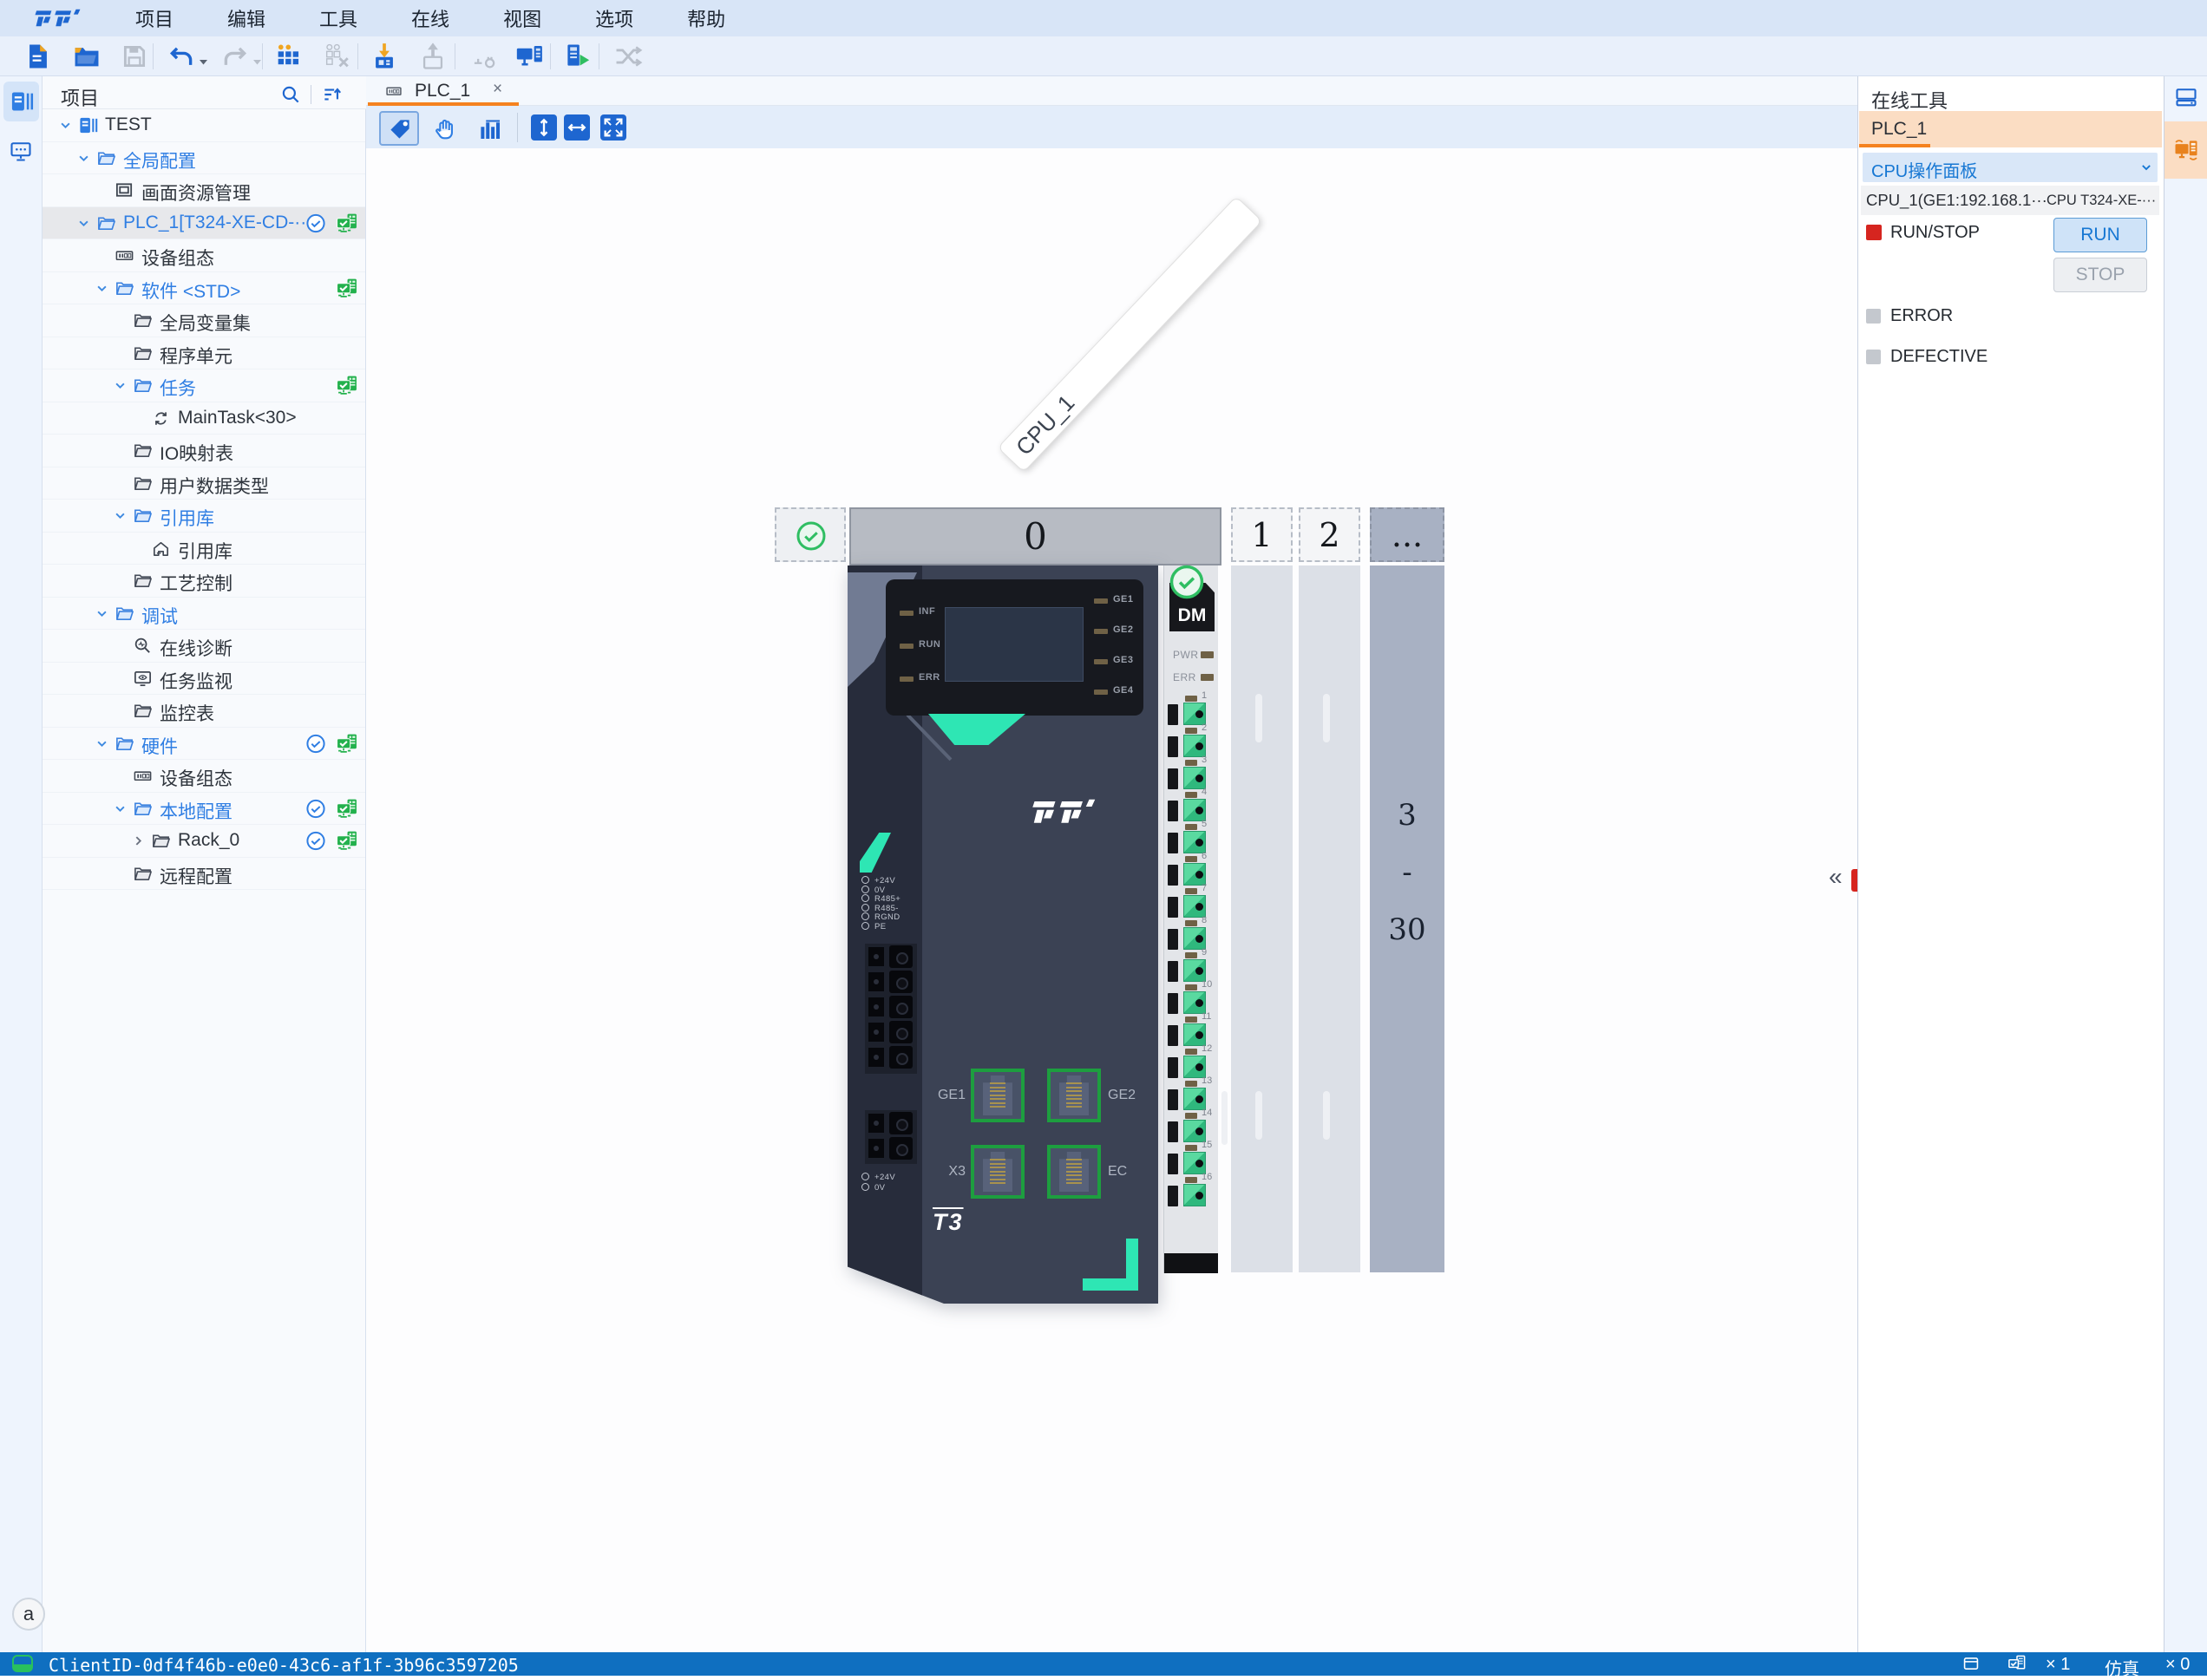  I want to click on tree-item-全局配置: 全局配置, so click(204, 158).